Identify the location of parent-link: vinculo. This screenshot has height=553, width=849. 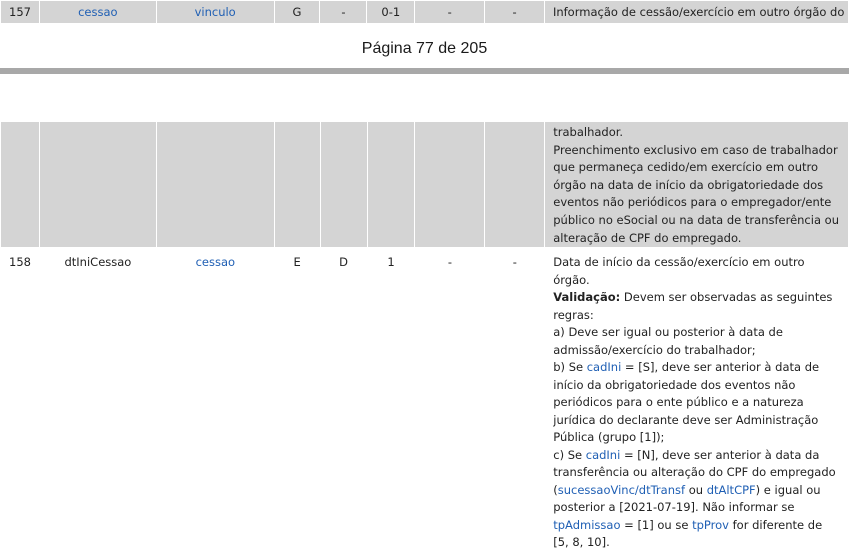
(215, 12).